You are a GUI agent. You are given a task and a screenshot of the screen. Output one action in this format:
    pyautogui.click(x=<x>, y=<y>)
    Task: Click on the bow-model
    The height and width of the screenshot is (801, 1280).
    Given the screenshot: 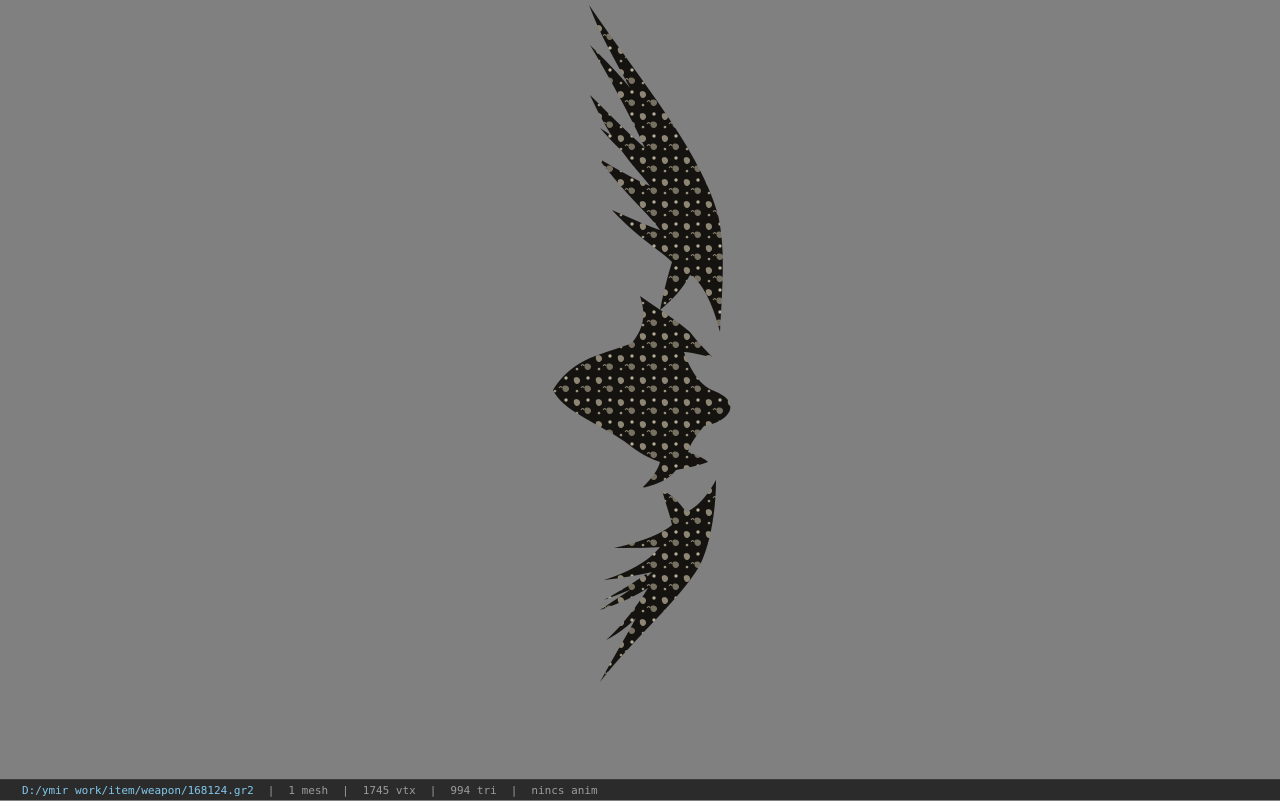 What is the action you would take?
    pyautogui.click(x=642, y=343)
    